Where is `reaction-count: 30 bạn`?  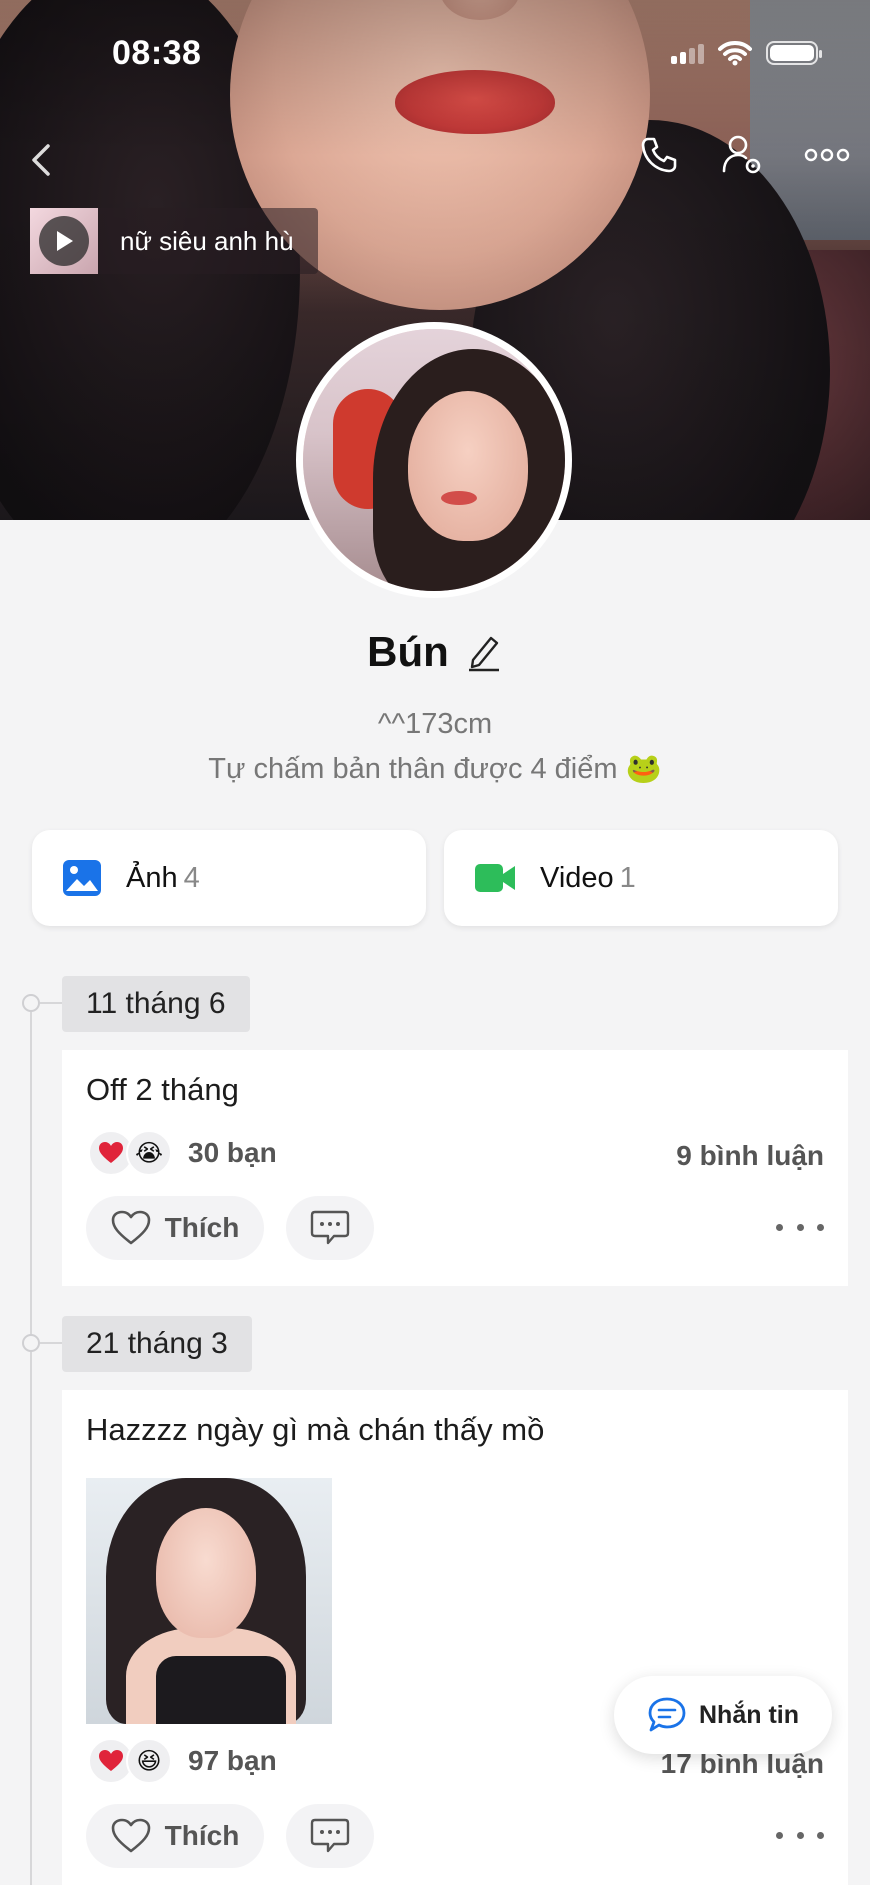 reaction-count: 30 bạn is located at coordinates (232, 1152).